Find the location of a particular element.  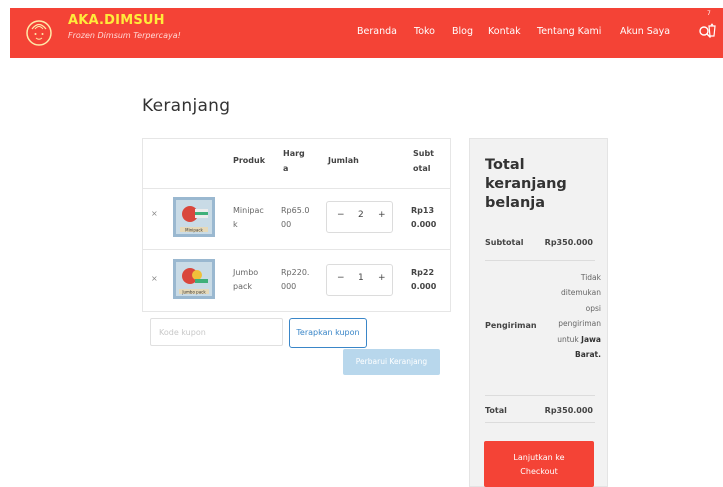

product-name: Jumbo pack is located at coordinates (249, 280).